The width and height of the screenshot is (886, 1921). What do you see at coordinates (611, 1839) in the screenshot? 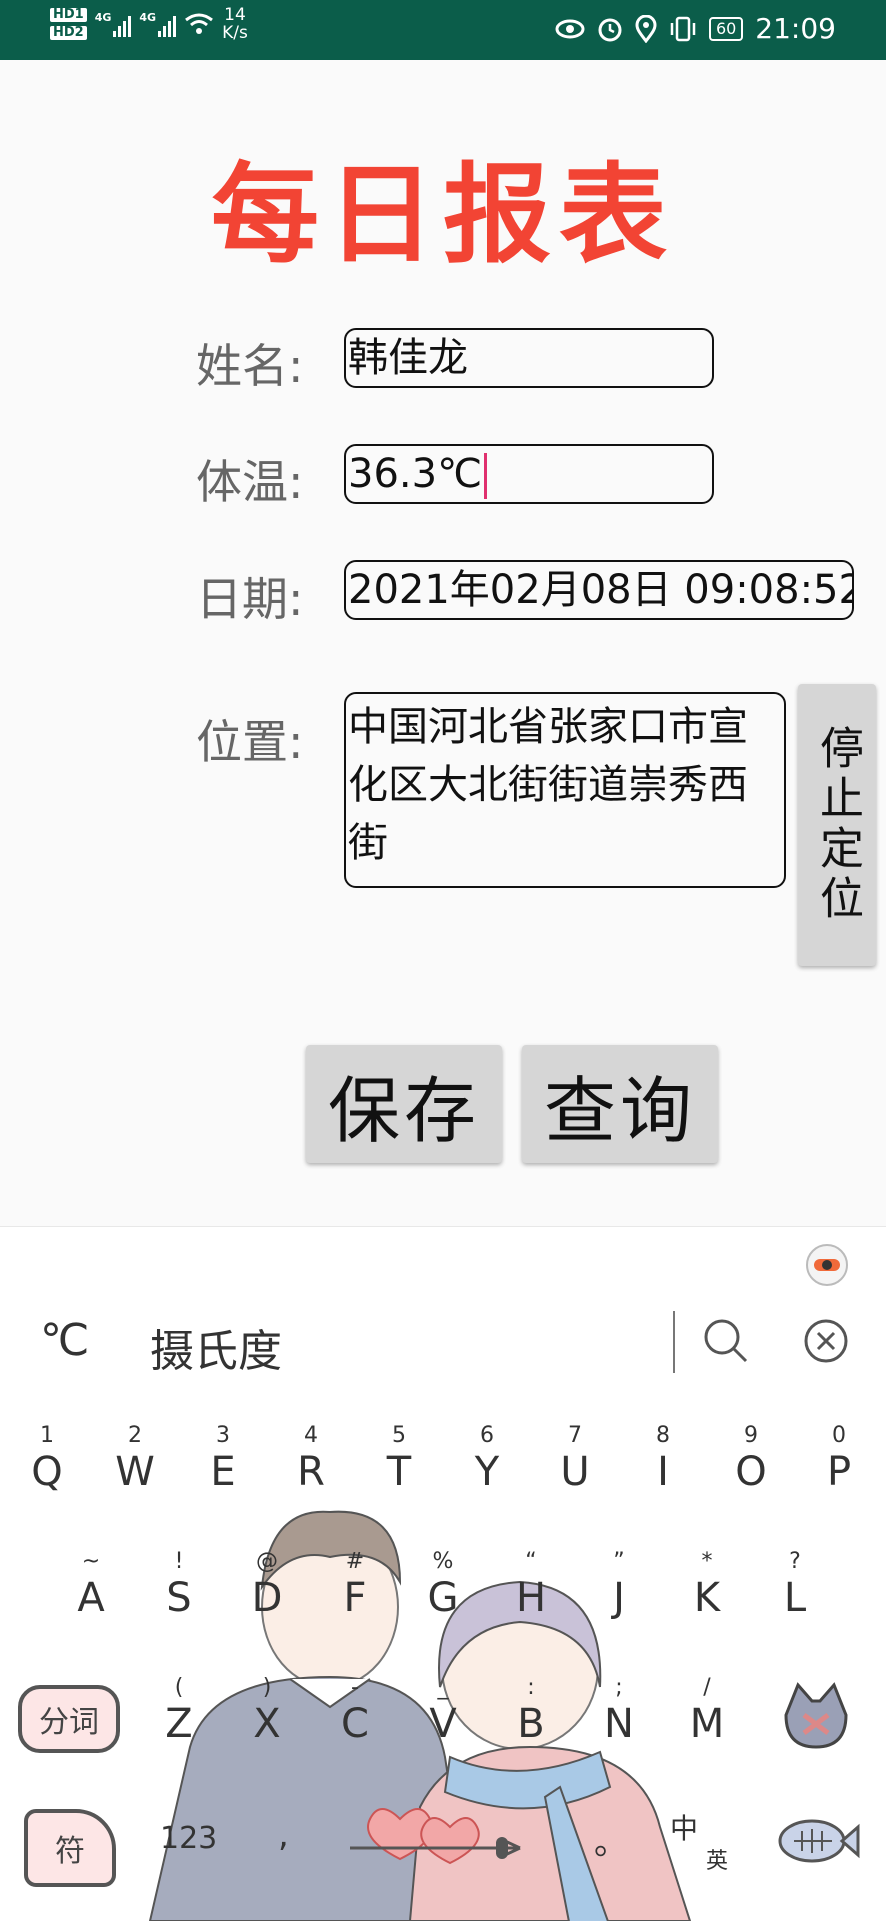
I see `period-key: 。` at bounding box center [611, 1839].